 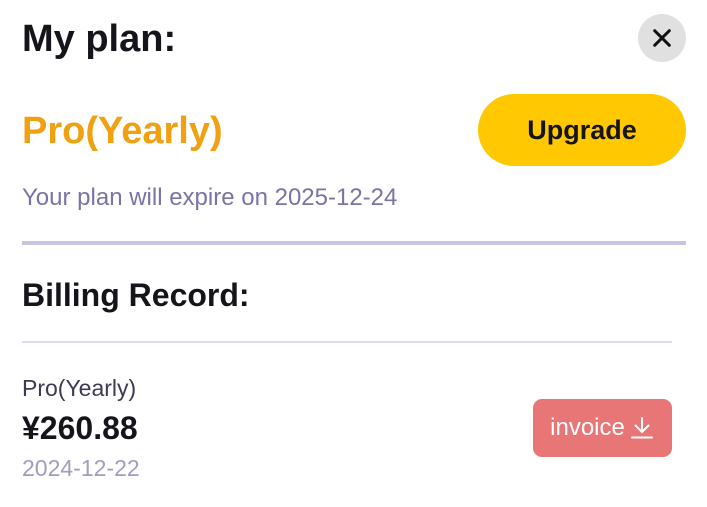 What do you see at coordinates (642, 428) in the screenshot?
I see `download-icon` at bounding box center [642, 428].